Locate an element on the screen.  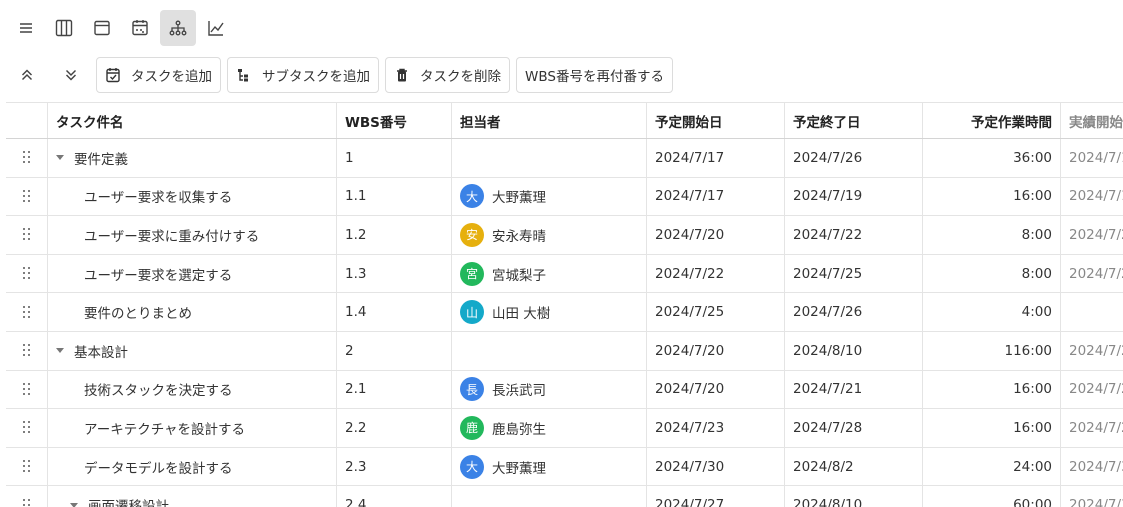
assignee-cell: 長長浜武司 is located at coordinates (548, 389).